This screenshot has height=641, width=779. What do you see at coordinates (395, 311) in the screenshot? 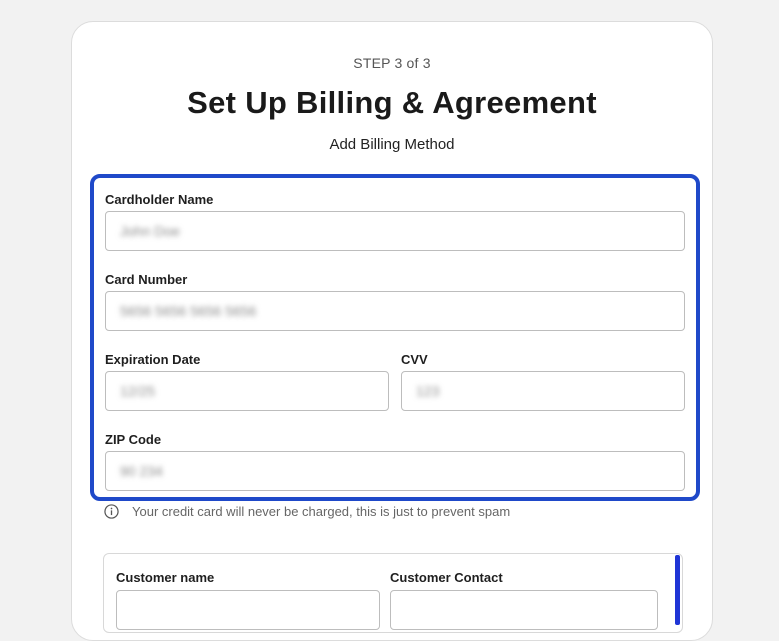
I see `card-number-field: 5656 5656 5656 5656` at bounding box center [395, 311].